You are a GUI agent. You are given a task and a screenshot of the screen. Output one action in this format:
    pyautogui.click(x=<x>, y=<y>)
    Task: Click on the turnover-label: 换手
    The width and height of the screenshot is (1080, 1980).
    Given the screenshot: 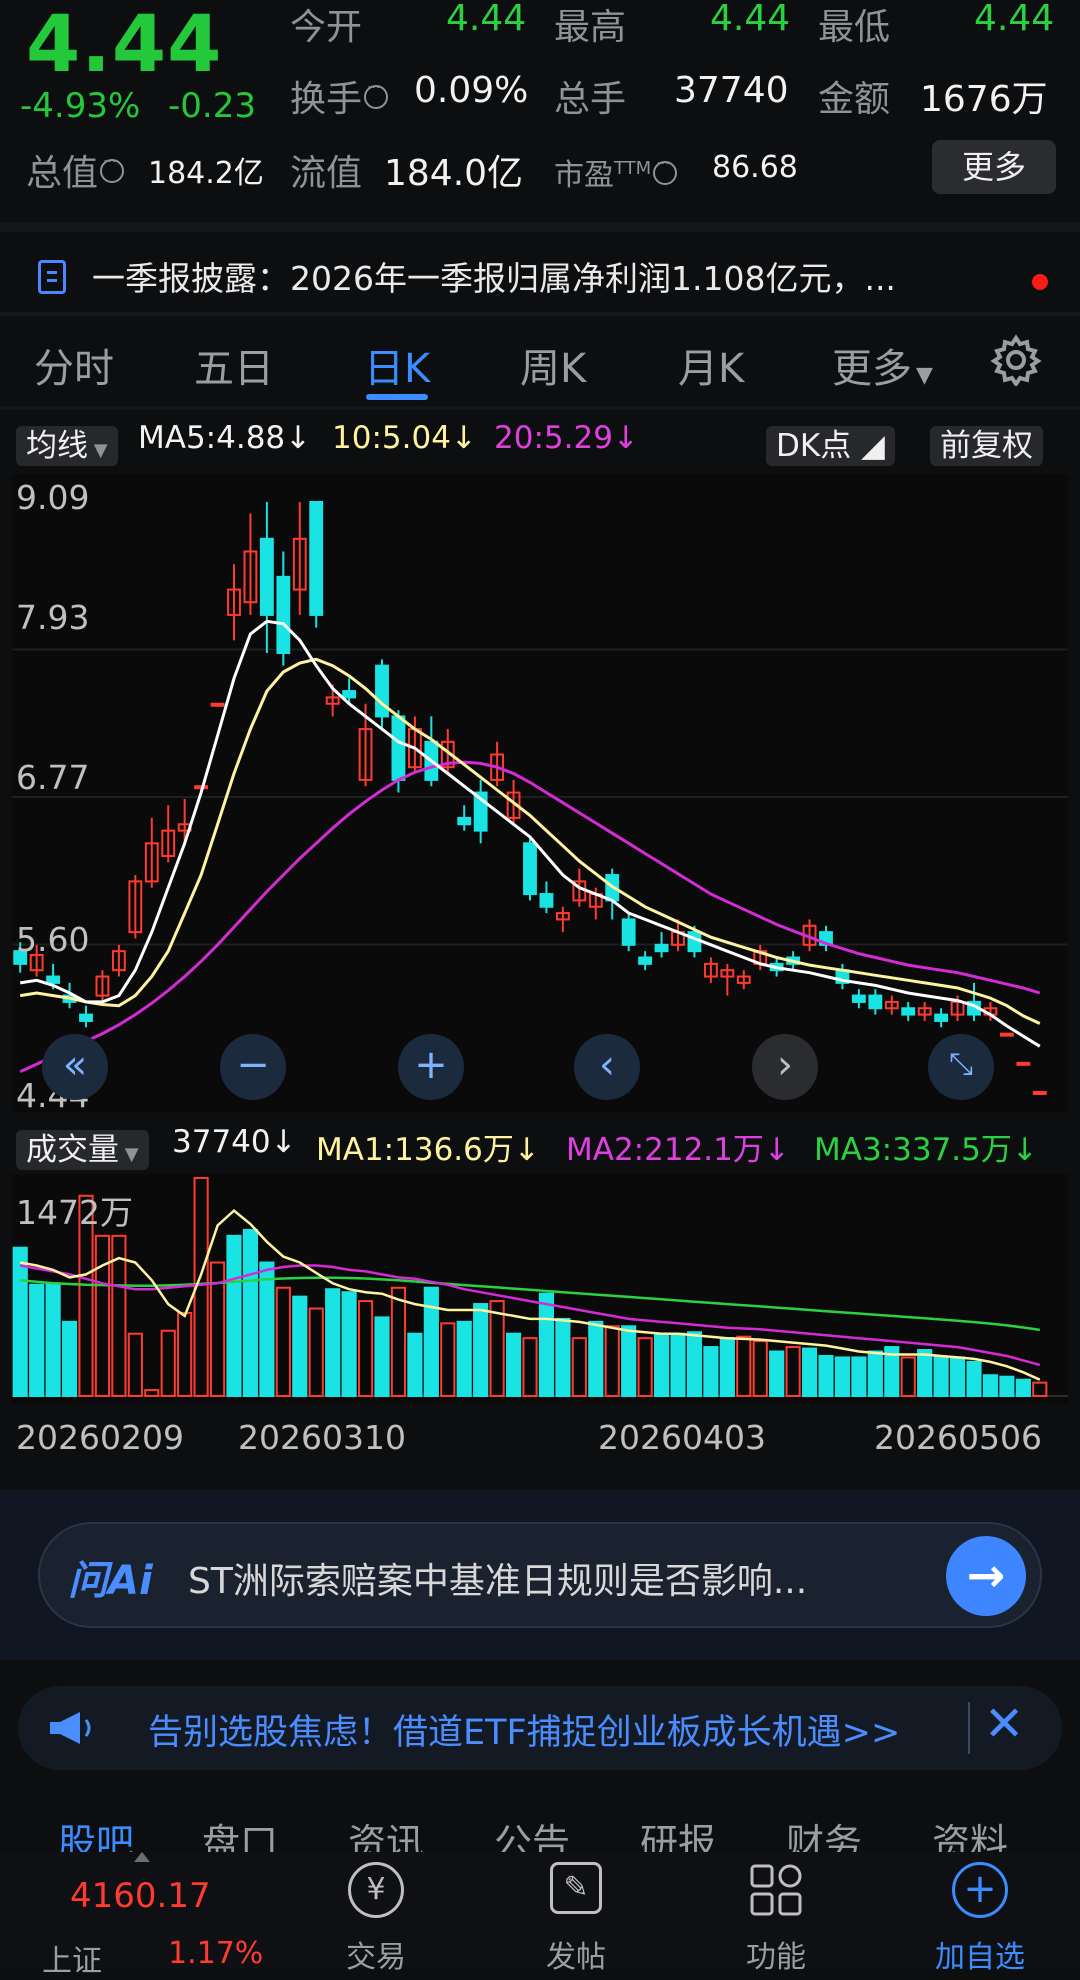 What is the action you would take?
    pyautogui.click(x=339, y=96)
    